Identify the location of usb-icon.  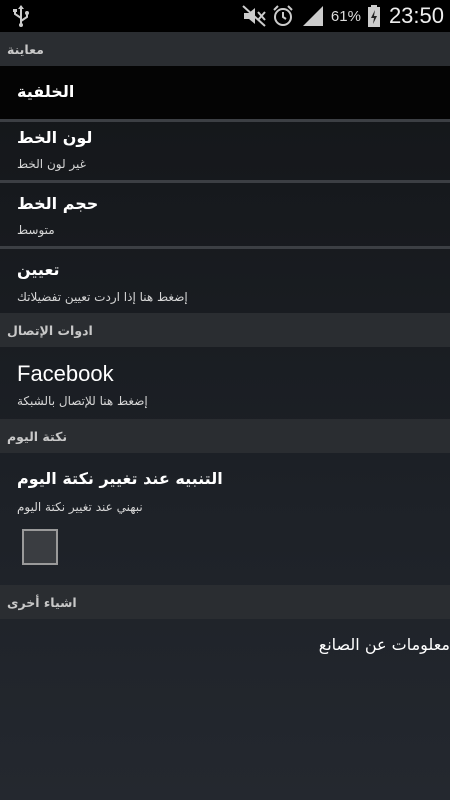
(21, 16).